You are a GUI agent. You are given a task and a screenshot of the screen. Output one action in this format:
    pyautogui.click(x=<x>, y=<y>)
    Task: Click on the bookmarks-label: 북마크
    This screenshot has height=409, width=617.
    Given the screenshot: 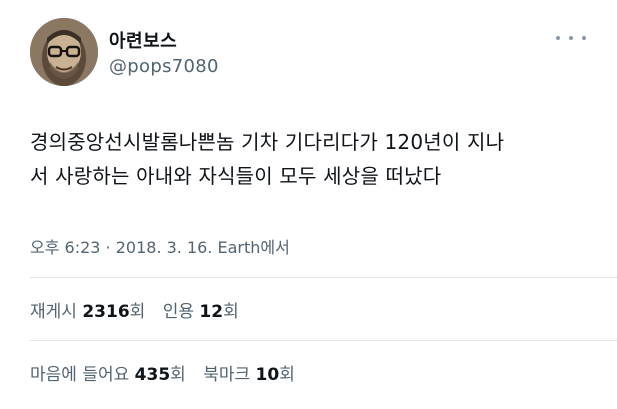 What is the action you would take?
    pyautogui.click(x=227, y=375)
    